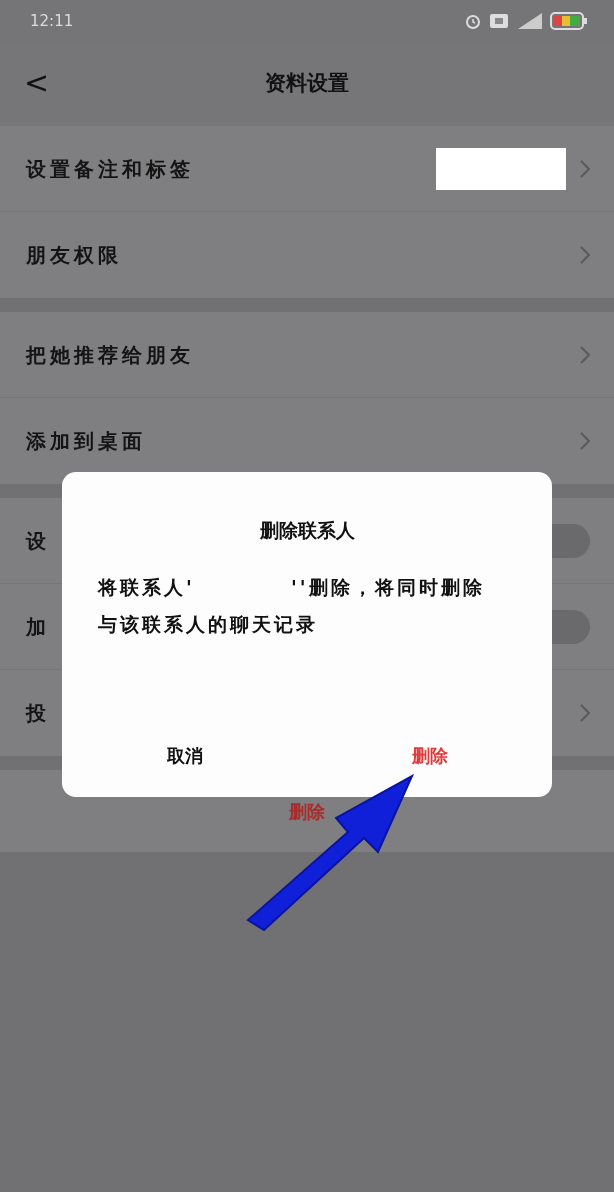 The height and width of the screenshot is (1192, 614). Describe the element at coordinates (292, 605) in the screenshot. I see `dialog-message: 将联系人' ''删除，将同时删除与该联系人的聊天记录` at that location.